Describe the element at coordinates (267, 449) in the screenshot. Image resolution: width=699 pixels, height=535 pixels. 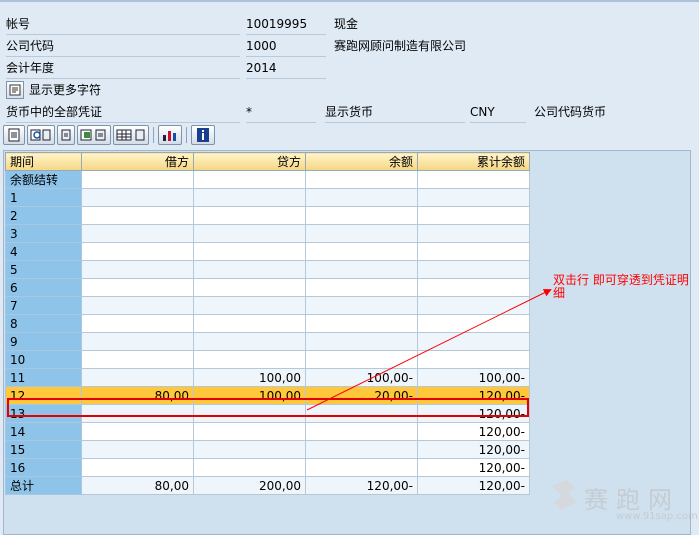
I see `table-row: 15 120,00-` at that location.